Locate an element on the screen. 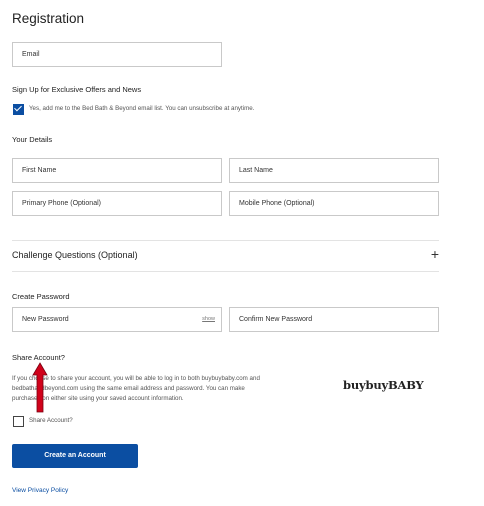 This screenshot has width=484, height=506. new-password-placeholder: New Password is located at coordinates (45, 319).